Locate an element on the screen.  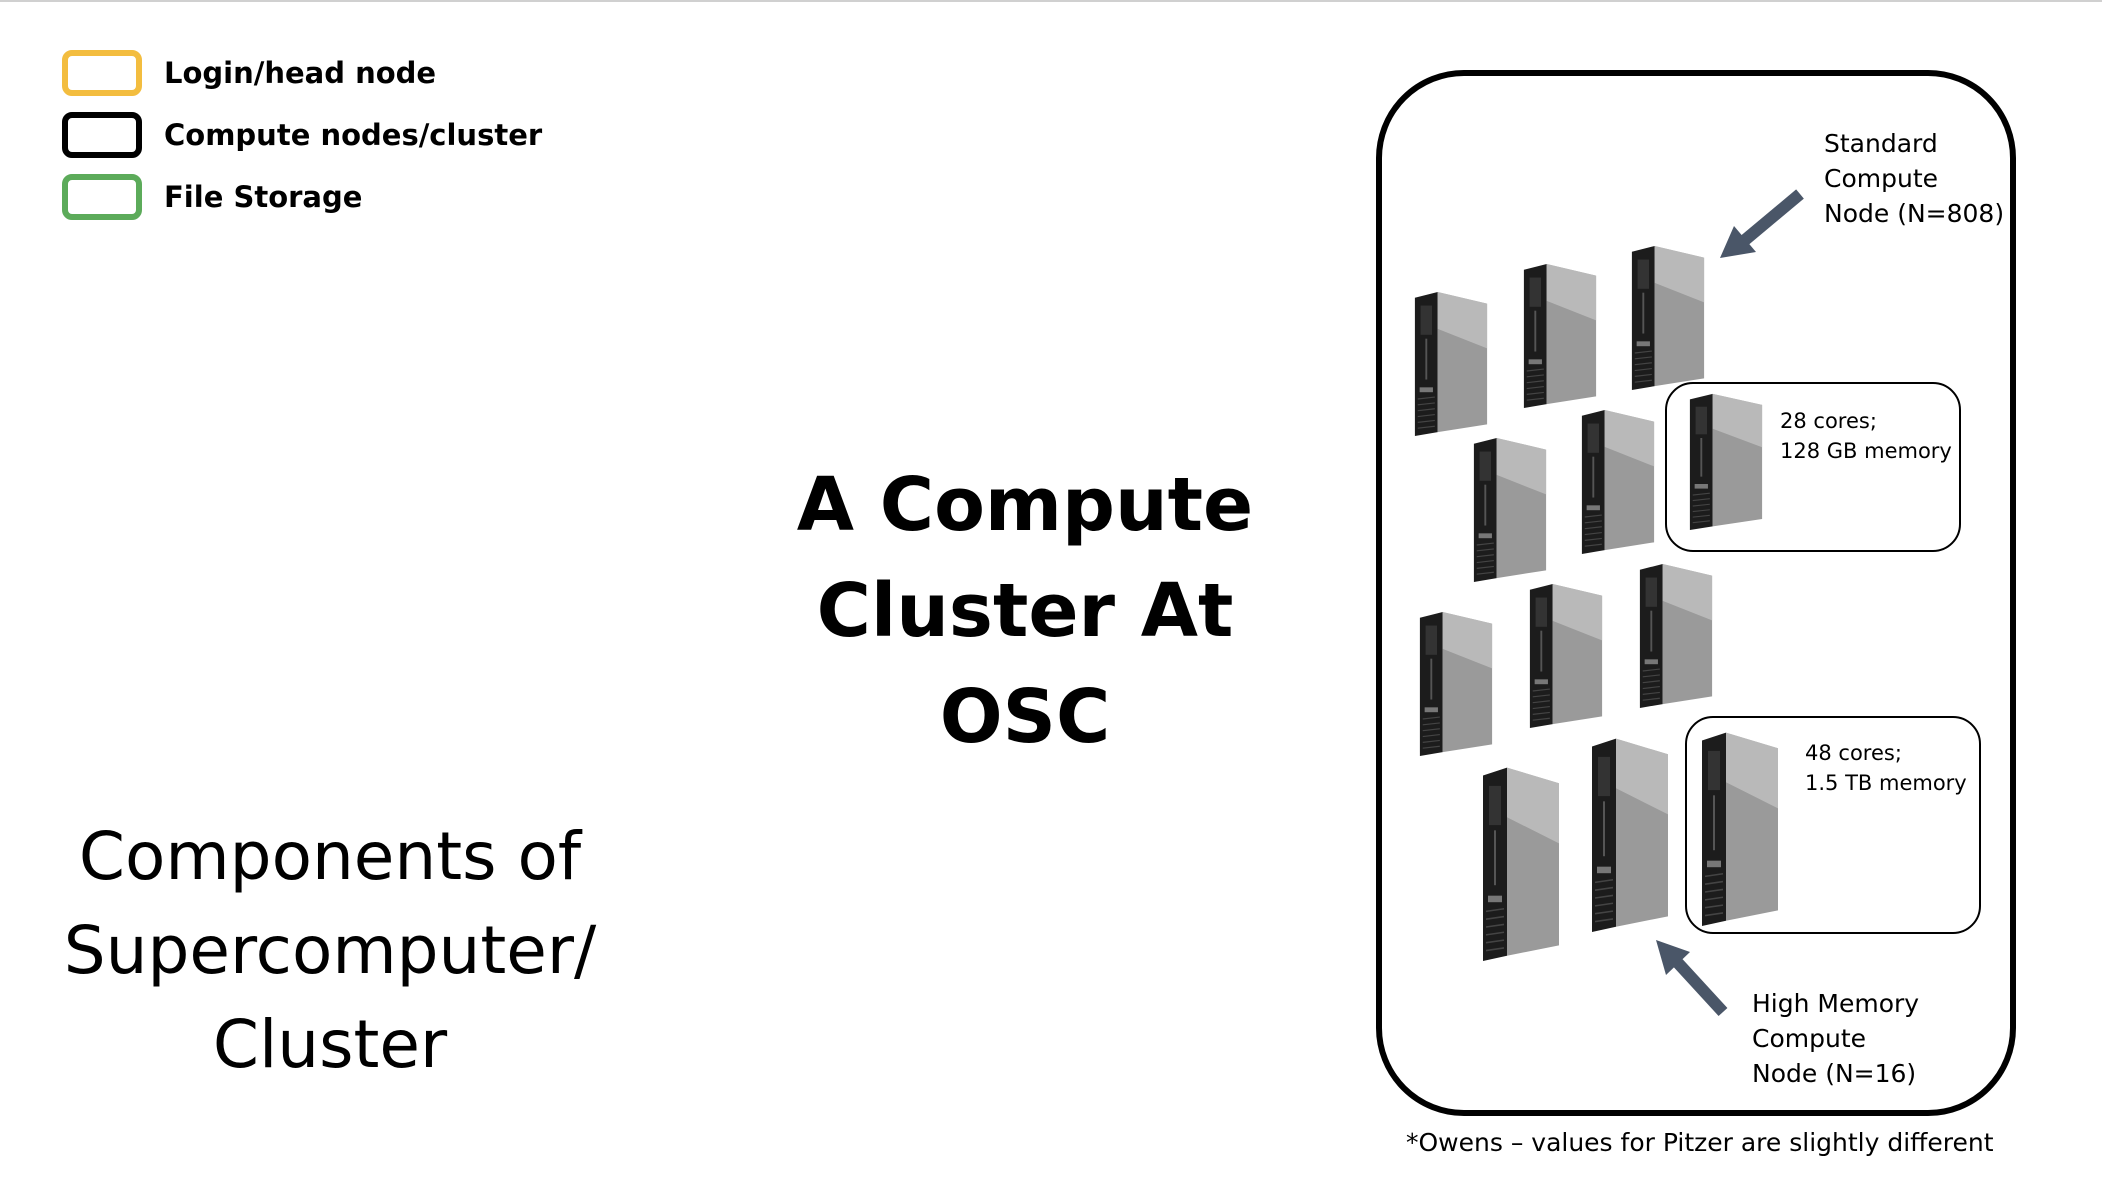
legend-swatch-storage is located at coordinates (102, 197).